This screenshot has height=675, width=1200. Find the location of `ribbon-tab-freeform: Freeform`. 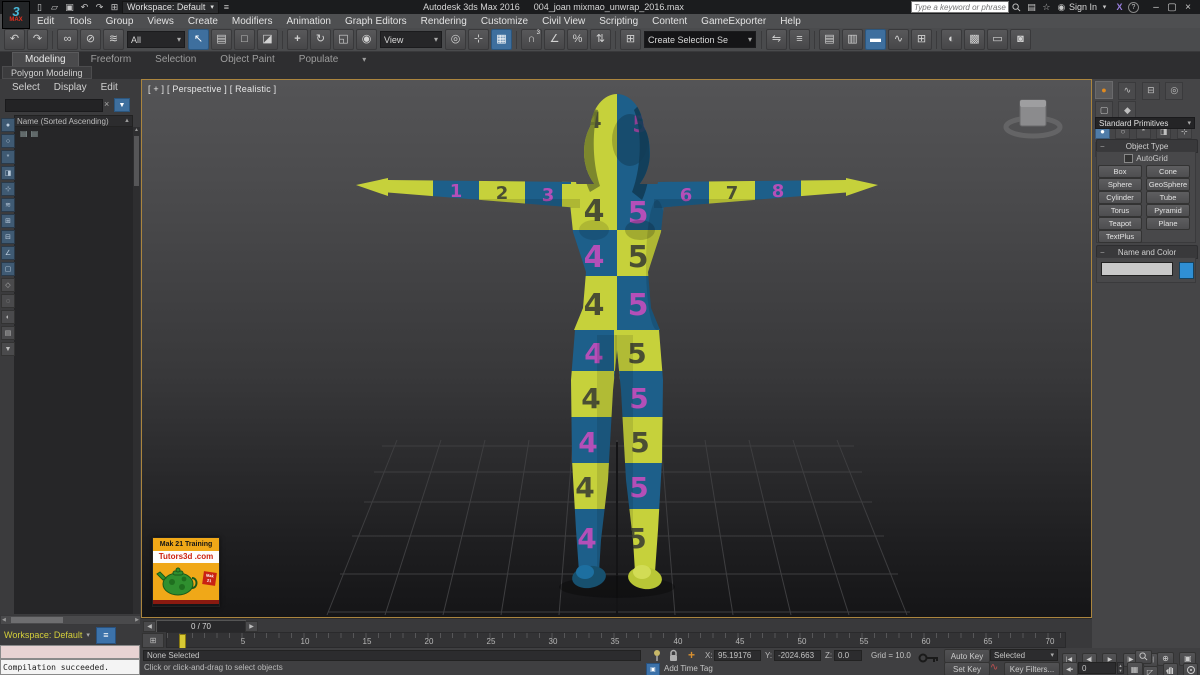

ribbon-tab-freeform: Freeform is located at coordinates (111, 59).